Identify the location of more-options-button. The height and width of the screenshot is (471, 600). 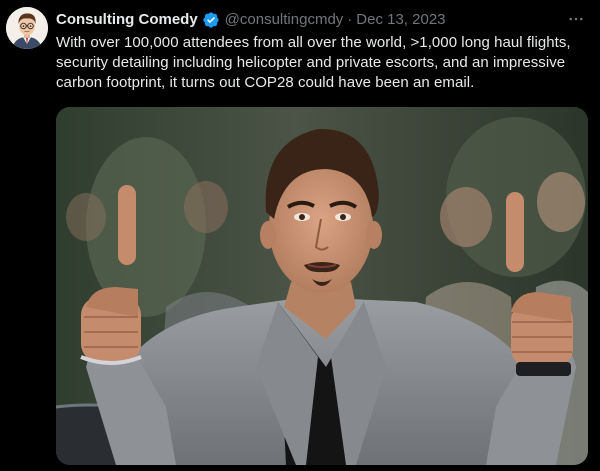
(576, 19).